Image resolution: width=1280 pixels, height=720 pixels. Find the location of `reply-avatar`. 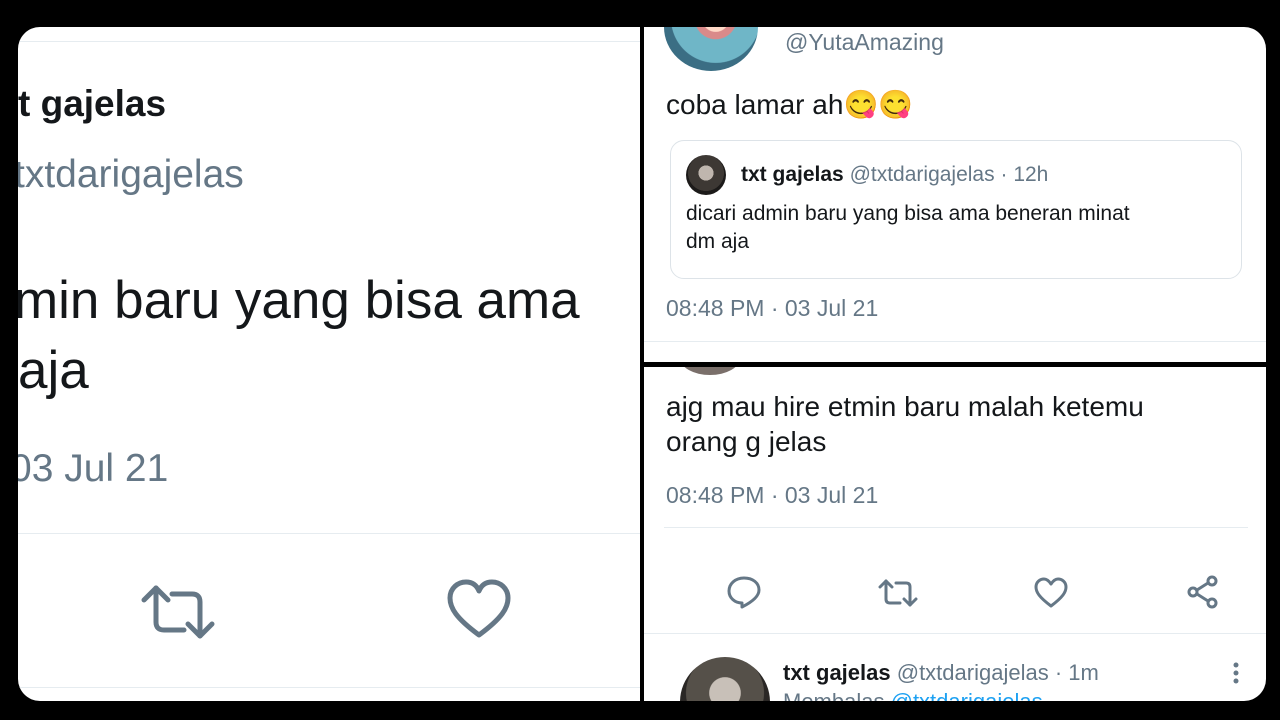

reply-avatar is located at coordinates (725, 679).